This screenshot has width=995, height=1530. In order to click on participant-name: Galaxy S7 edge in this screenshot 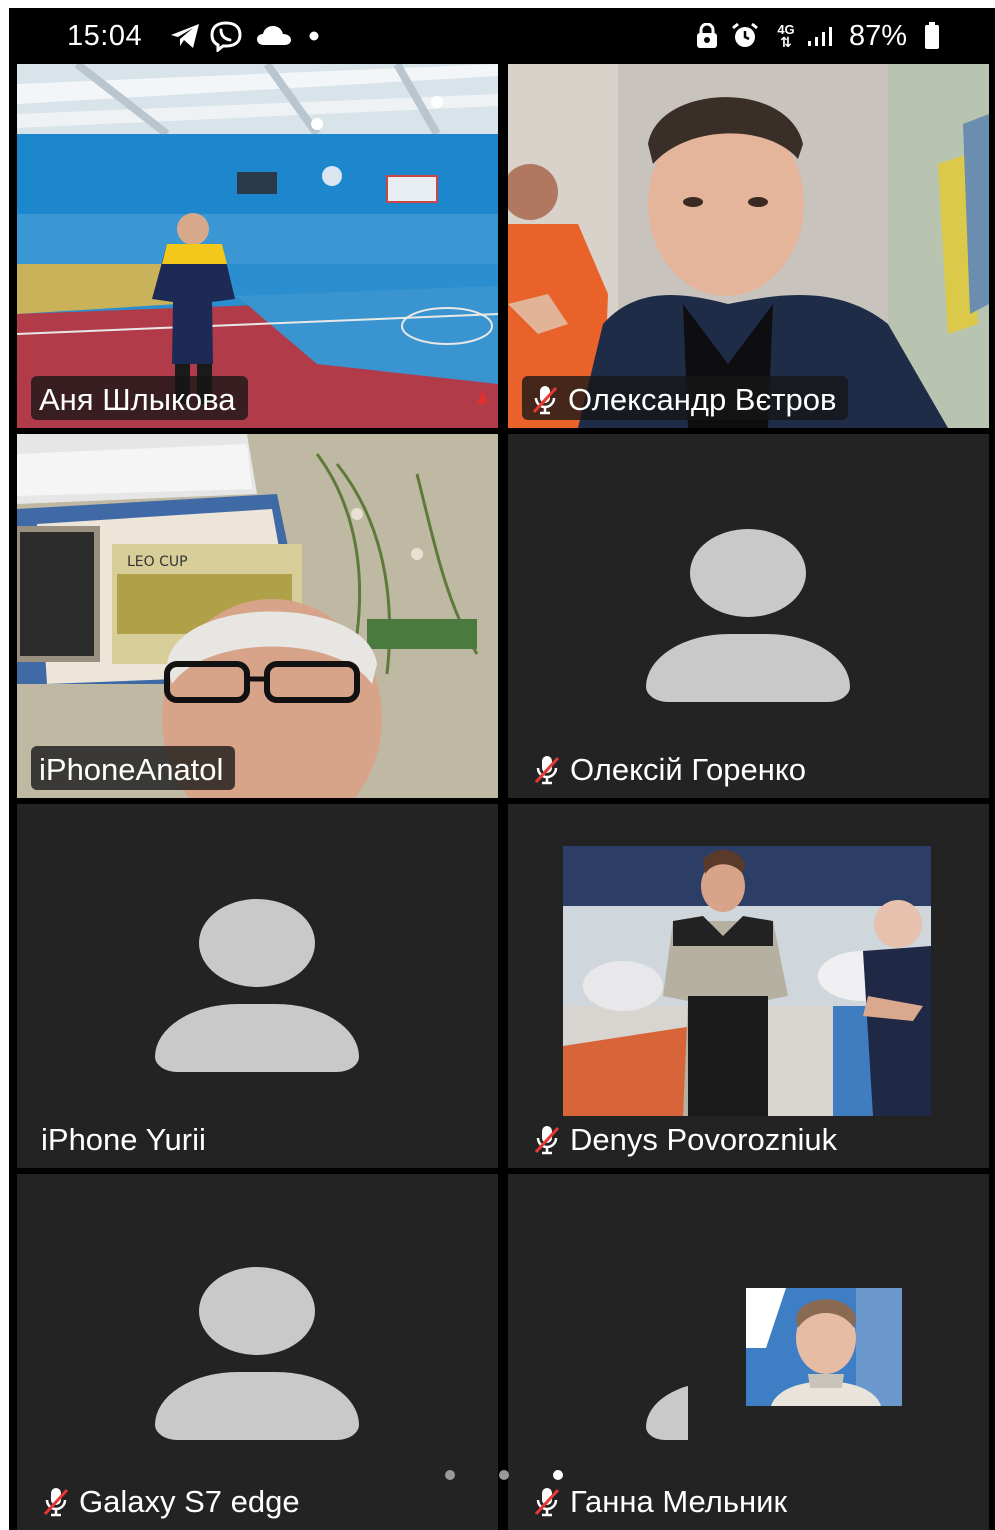, I will do `click(189, 1501)`.